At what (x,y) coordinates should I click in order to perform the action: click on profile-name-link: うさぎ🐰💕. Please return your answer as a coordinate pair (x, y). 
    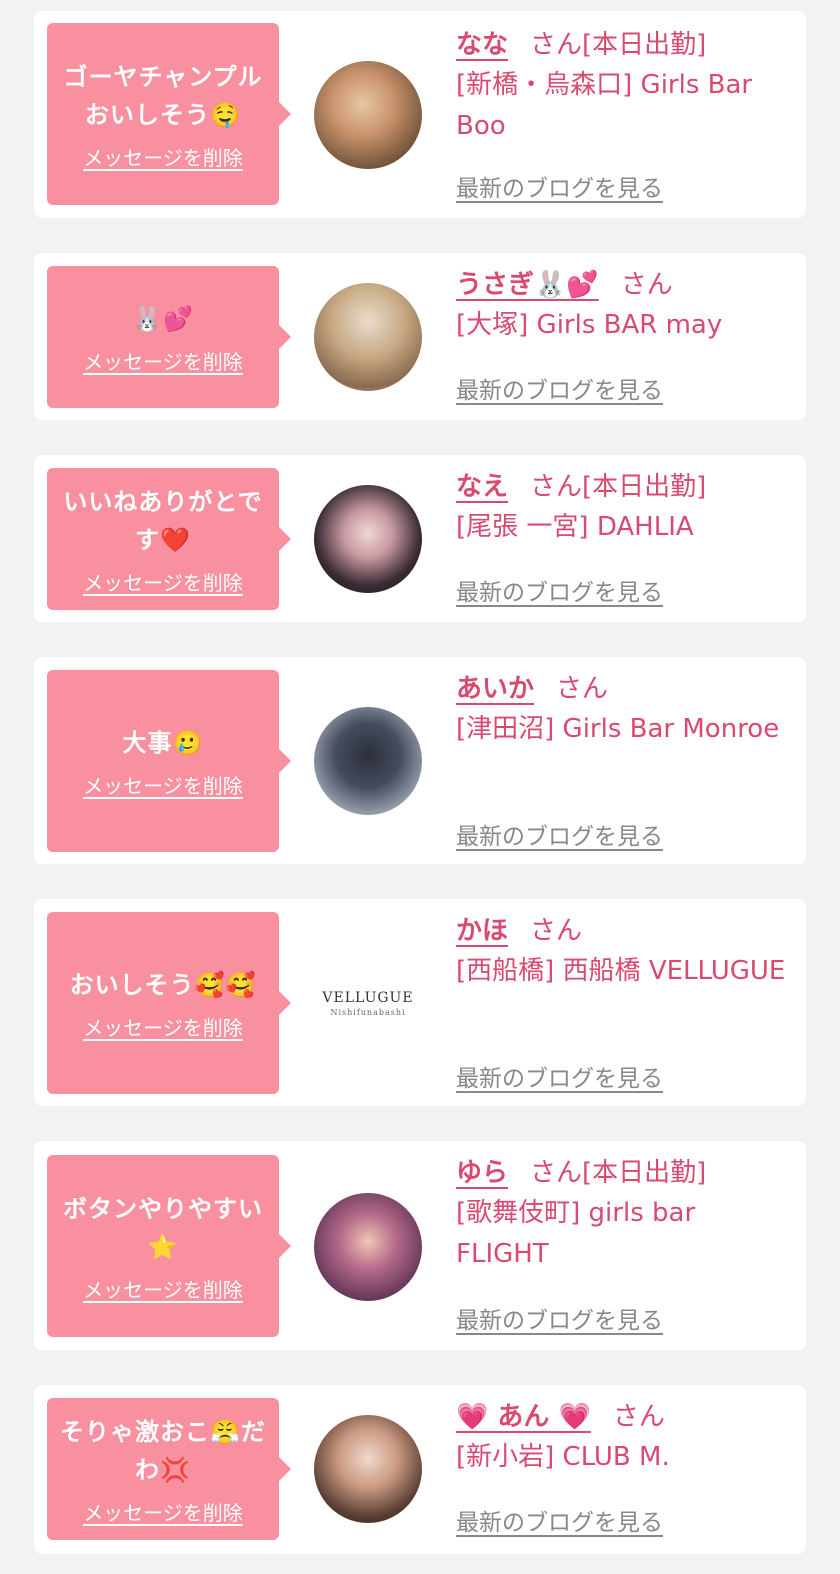
    Looking at the image, I should click on (527, 285).